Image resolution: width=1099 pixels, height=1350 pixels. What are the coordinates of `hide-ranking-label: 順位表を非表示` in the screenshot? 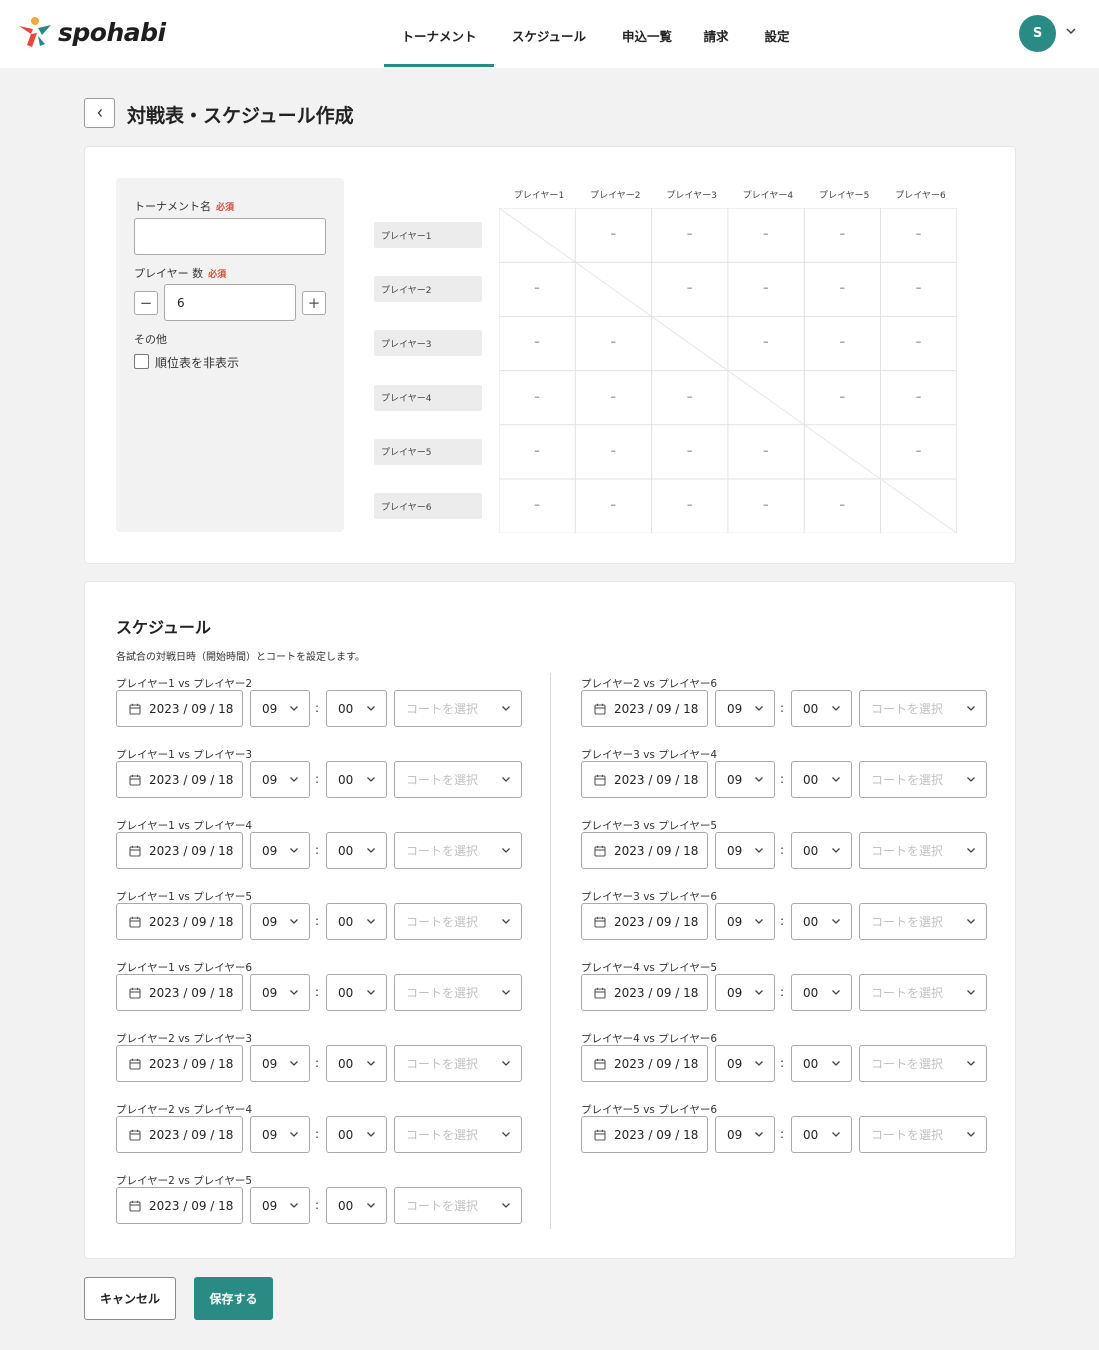 It's located at (197, 362).